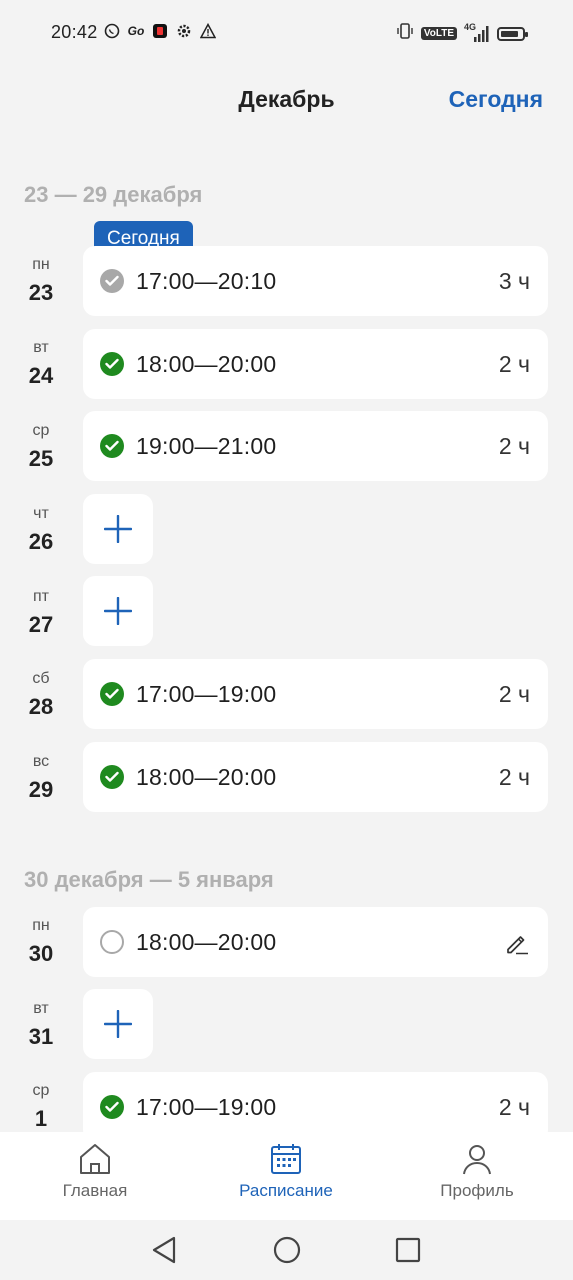 This screenshot has width=573, height=1280. Describe the element at coordinates (477, 1160) in the screenshot. I see `profile-icon` at that location.